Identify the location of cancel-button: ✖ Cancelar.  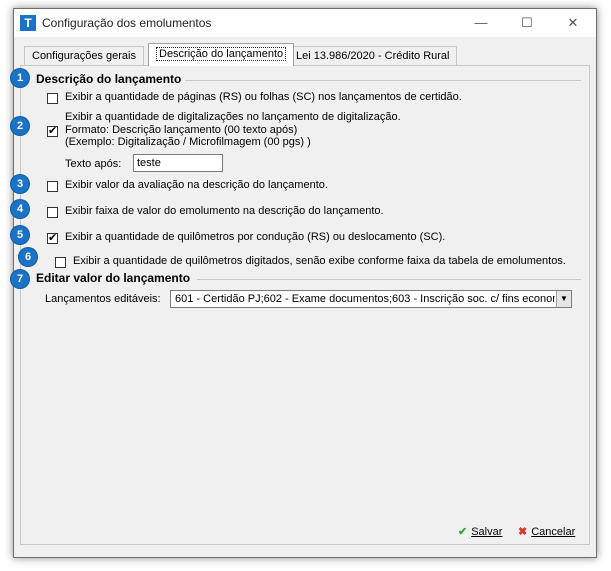
(546, 531).